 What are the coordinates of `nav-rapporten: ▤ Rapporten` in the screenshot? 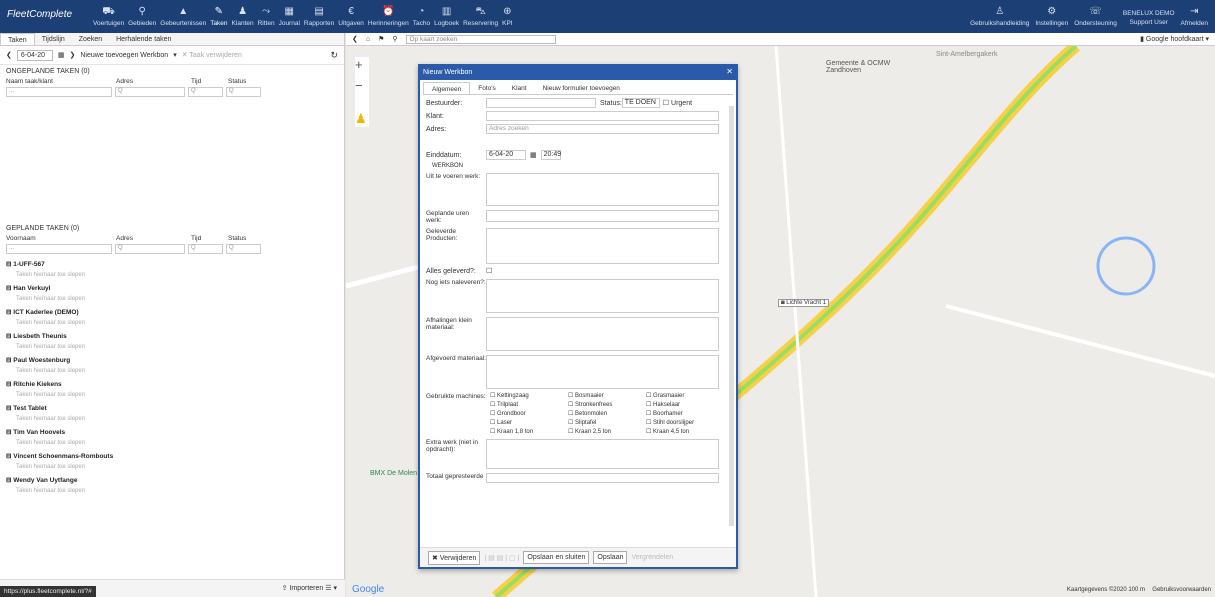 It's located at (319, 16).